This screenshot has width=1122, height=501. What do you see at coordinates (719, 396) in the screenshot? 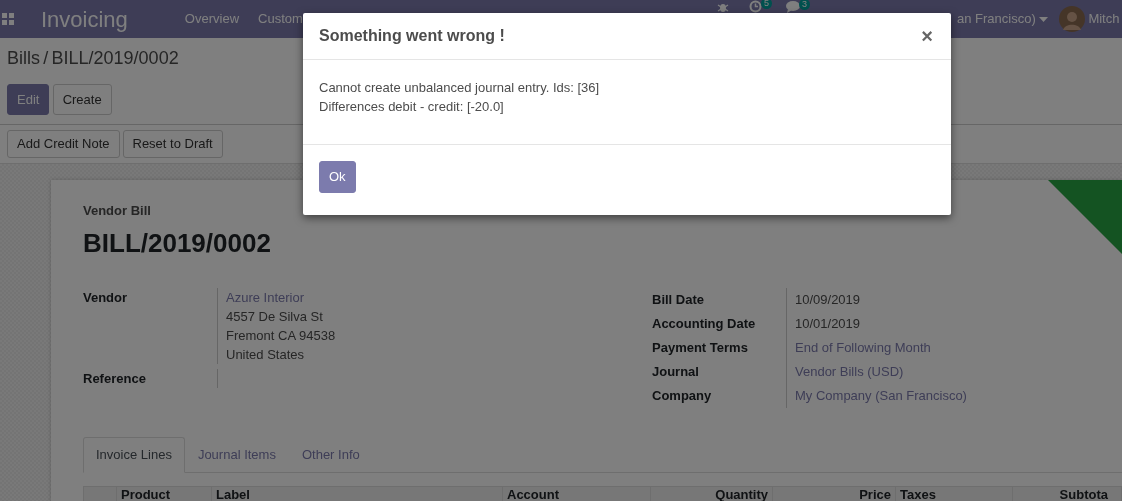
I see `field-label: Company` at bounding box center [719, 396].